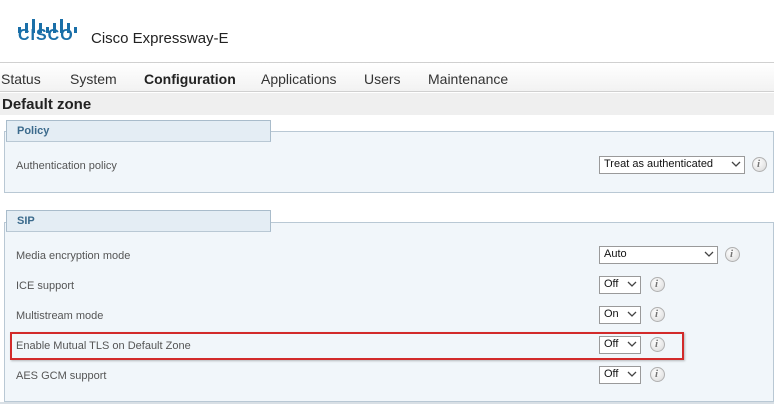 This screenshot has width=774, height=404. I want to click on authentication-policy-select: Treat as authenticated, so click(672, 165).